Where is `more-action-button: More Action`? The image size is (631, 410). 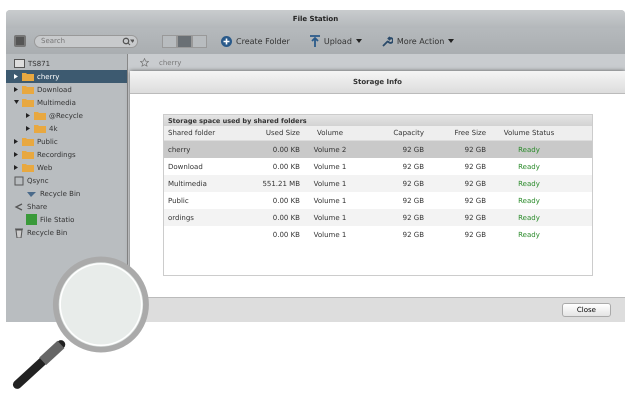 more-action-button: More Action is located at coordinates (418, 41).